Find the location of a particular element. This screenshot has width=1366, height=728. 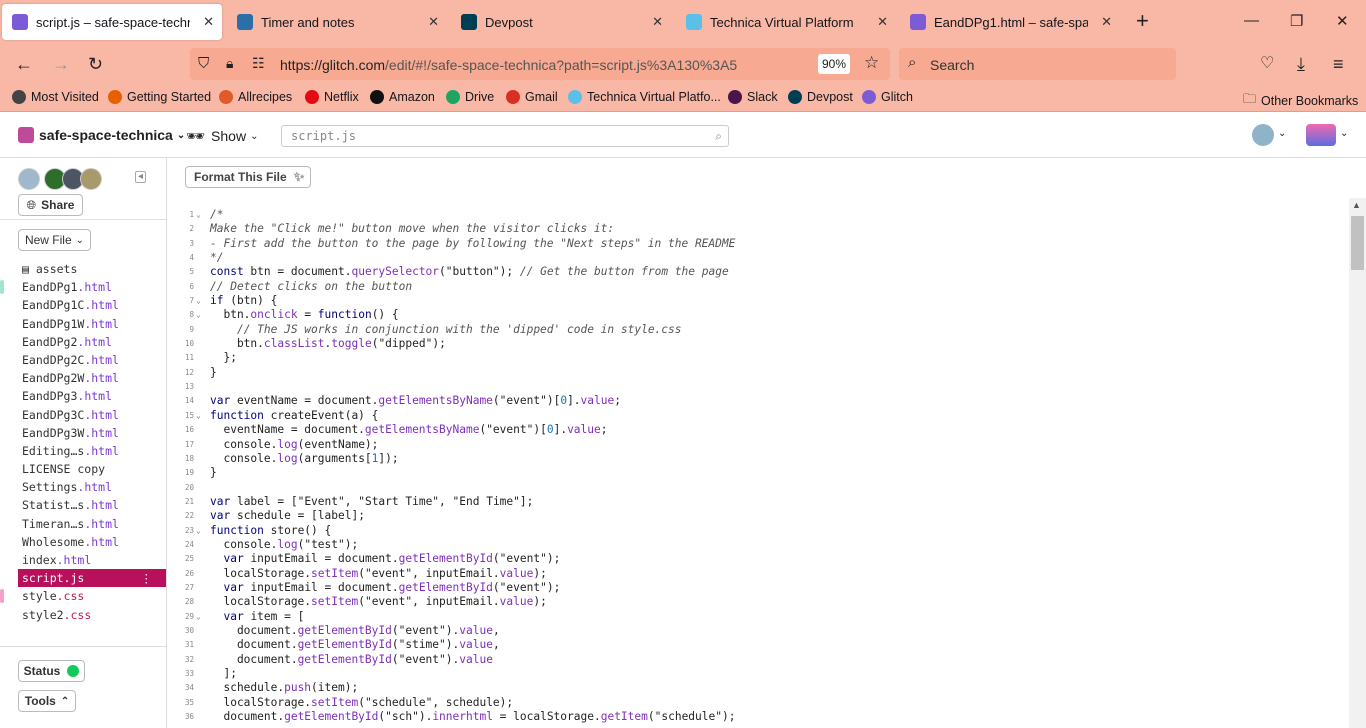

shield-icon: ⛉ is located at coordinates (203, 63).